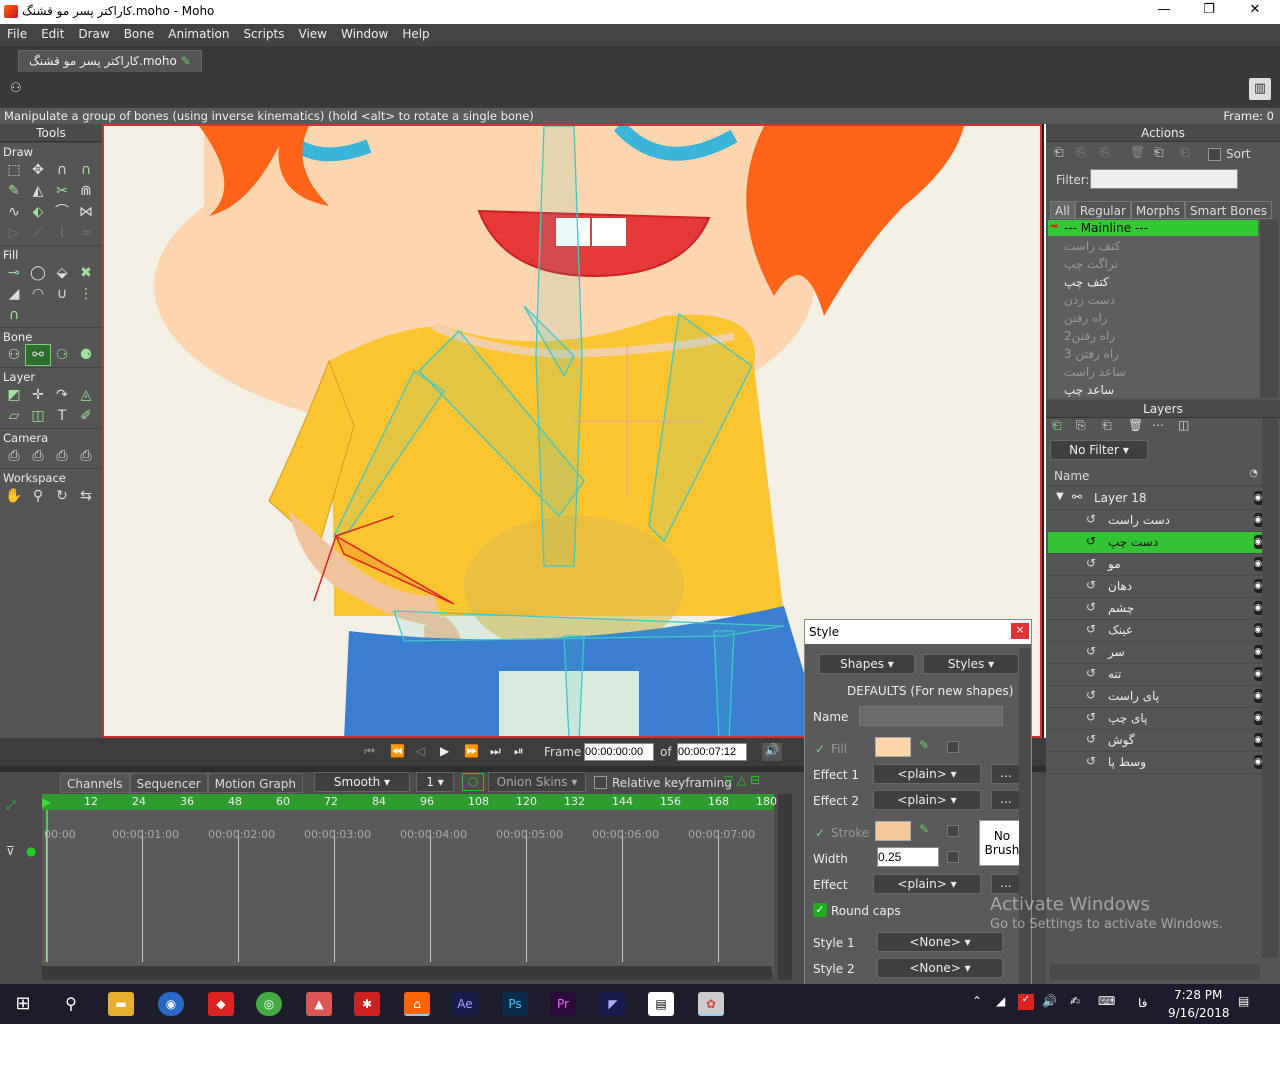  What do you see at coordinates (367, 1004) in the screenshot?
I see `app-flash-icon: ✱` at bounding box center [367, 1004].